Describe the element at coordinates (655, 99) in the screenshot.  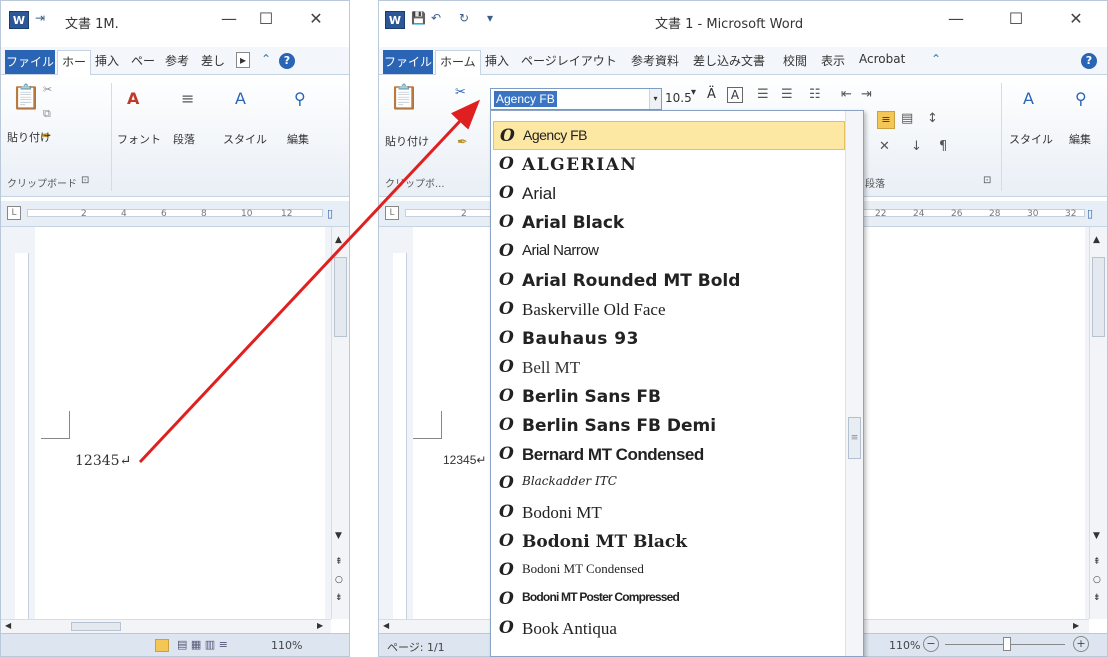
I see `font-dropdown-arrow-icon: ▾` at that location.